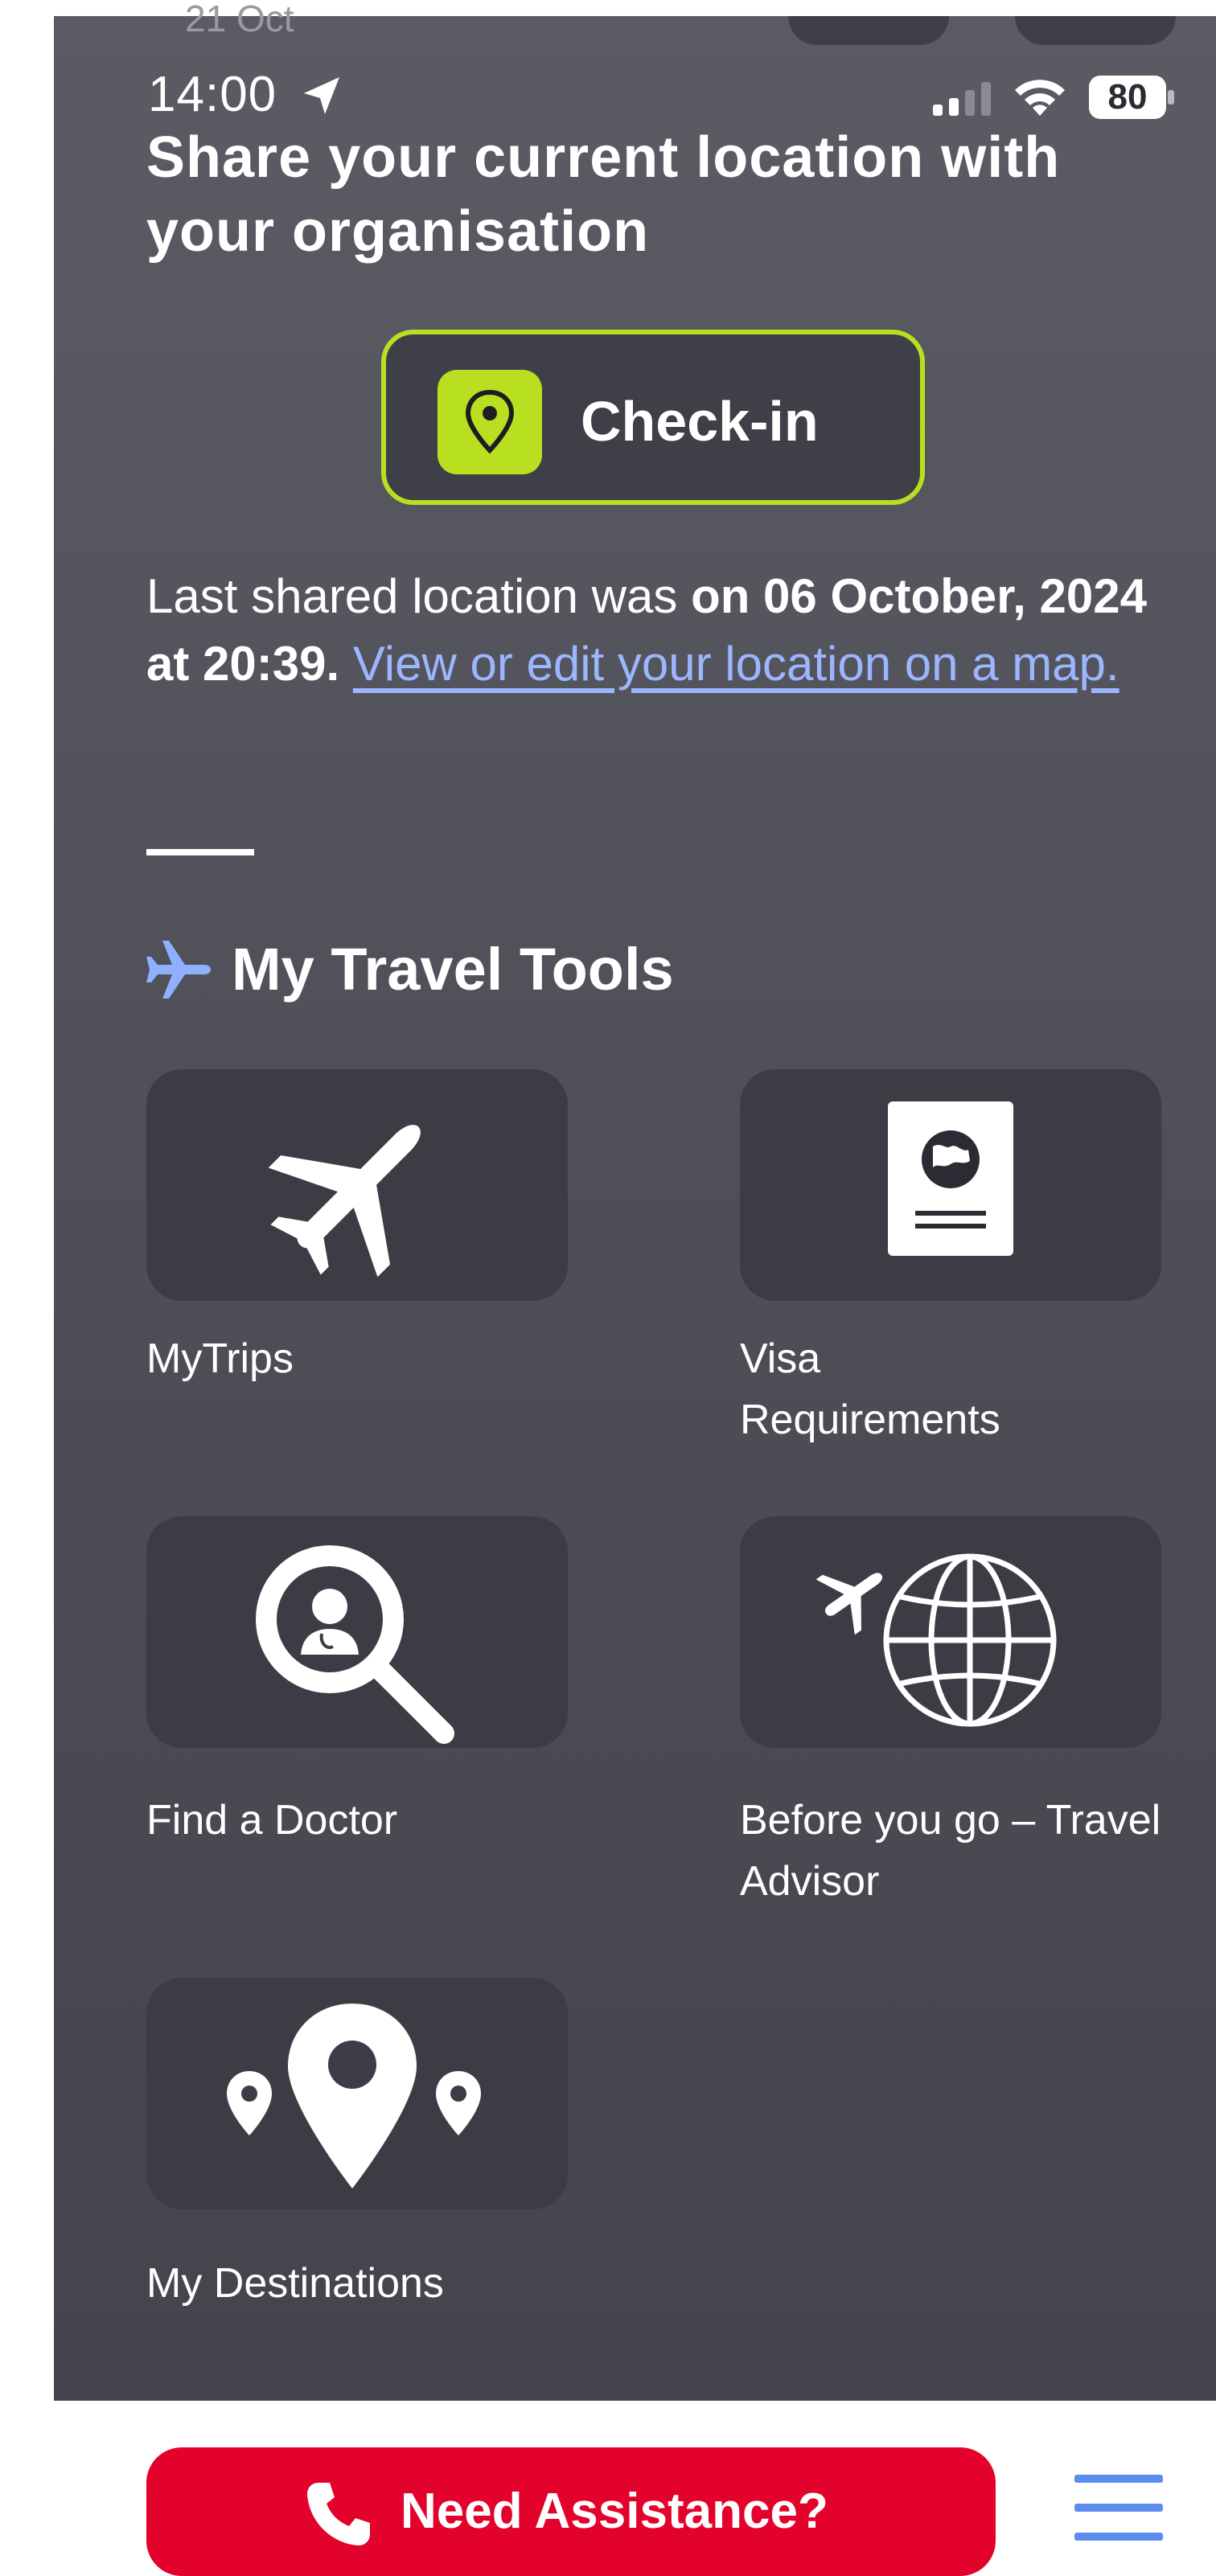 The height and width of the screenshot is (2576, 1216). I want to click on need-assistance-label: Need Assistance?, so click(614, 2511).